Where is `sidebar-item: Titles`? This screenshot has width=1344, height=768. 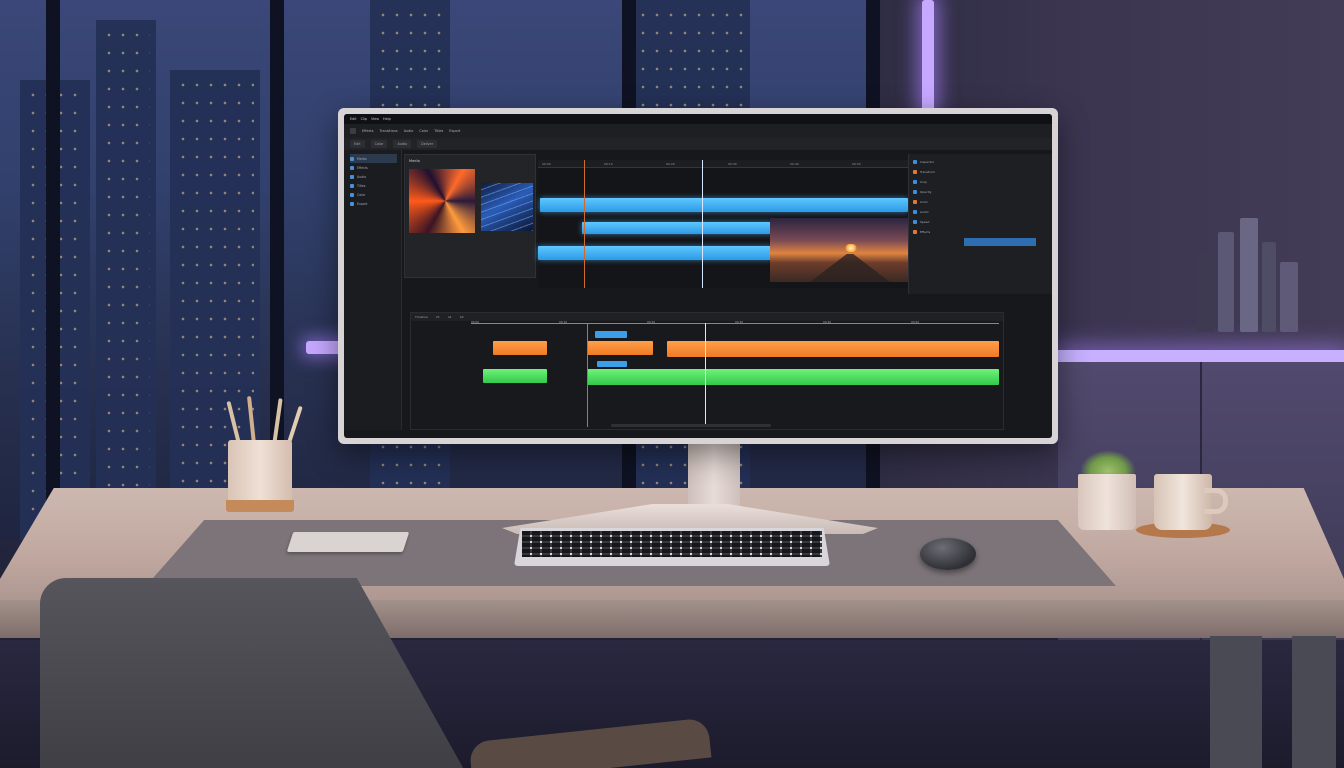 sidebar-item: Titles is located at coordinates (373, 185).